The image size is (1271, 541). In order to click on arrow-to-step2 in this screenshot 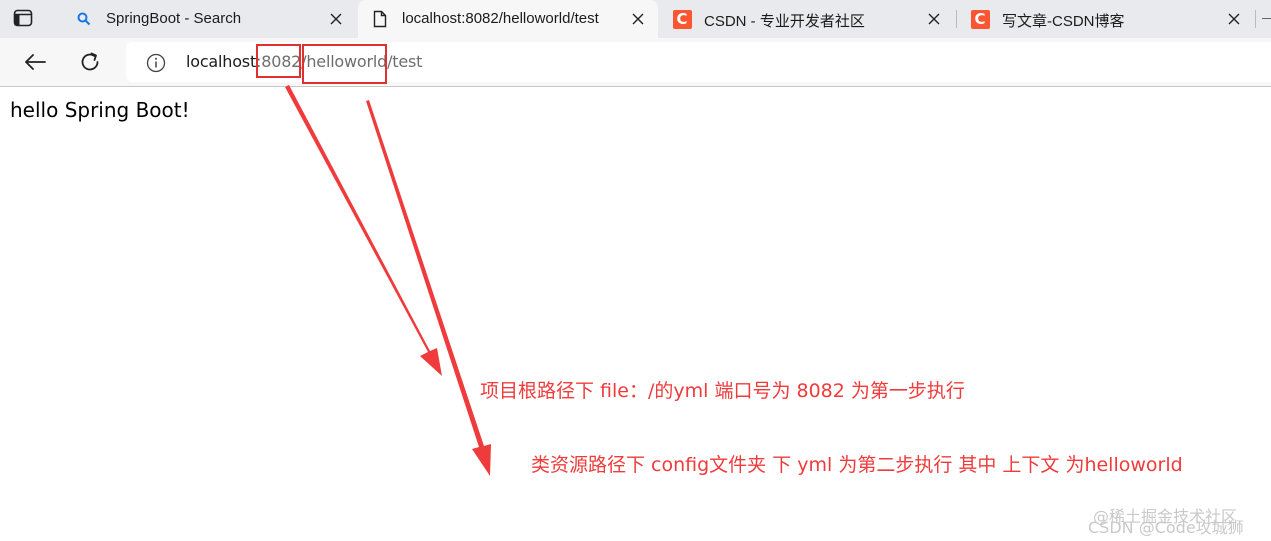, I will do `click(428, 288)`.